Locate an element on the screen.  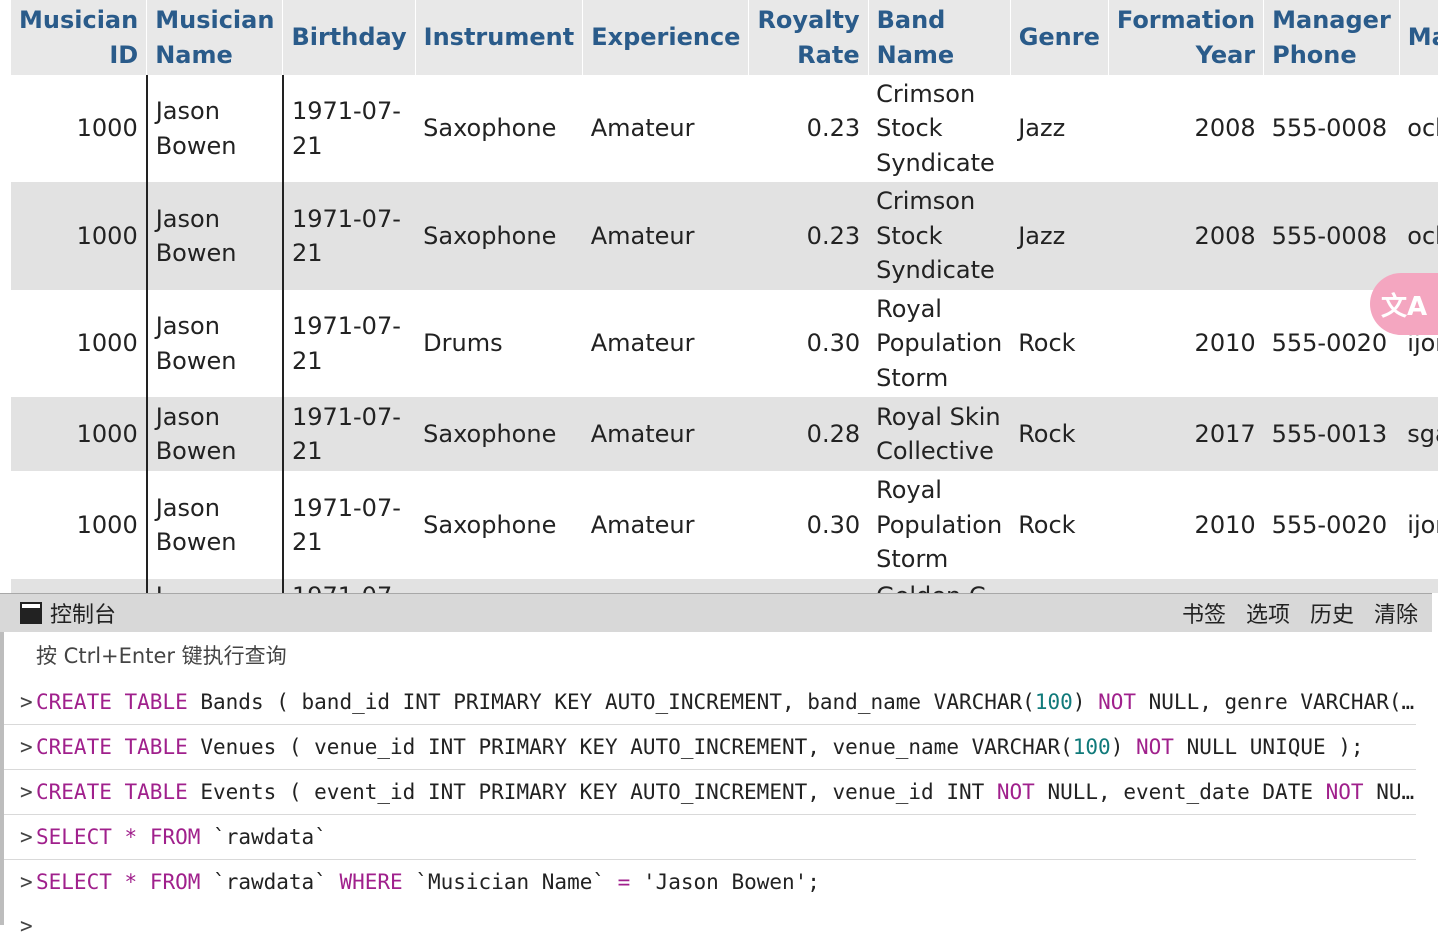
table-cell: 2017 is located at coordinates (1185, 434).